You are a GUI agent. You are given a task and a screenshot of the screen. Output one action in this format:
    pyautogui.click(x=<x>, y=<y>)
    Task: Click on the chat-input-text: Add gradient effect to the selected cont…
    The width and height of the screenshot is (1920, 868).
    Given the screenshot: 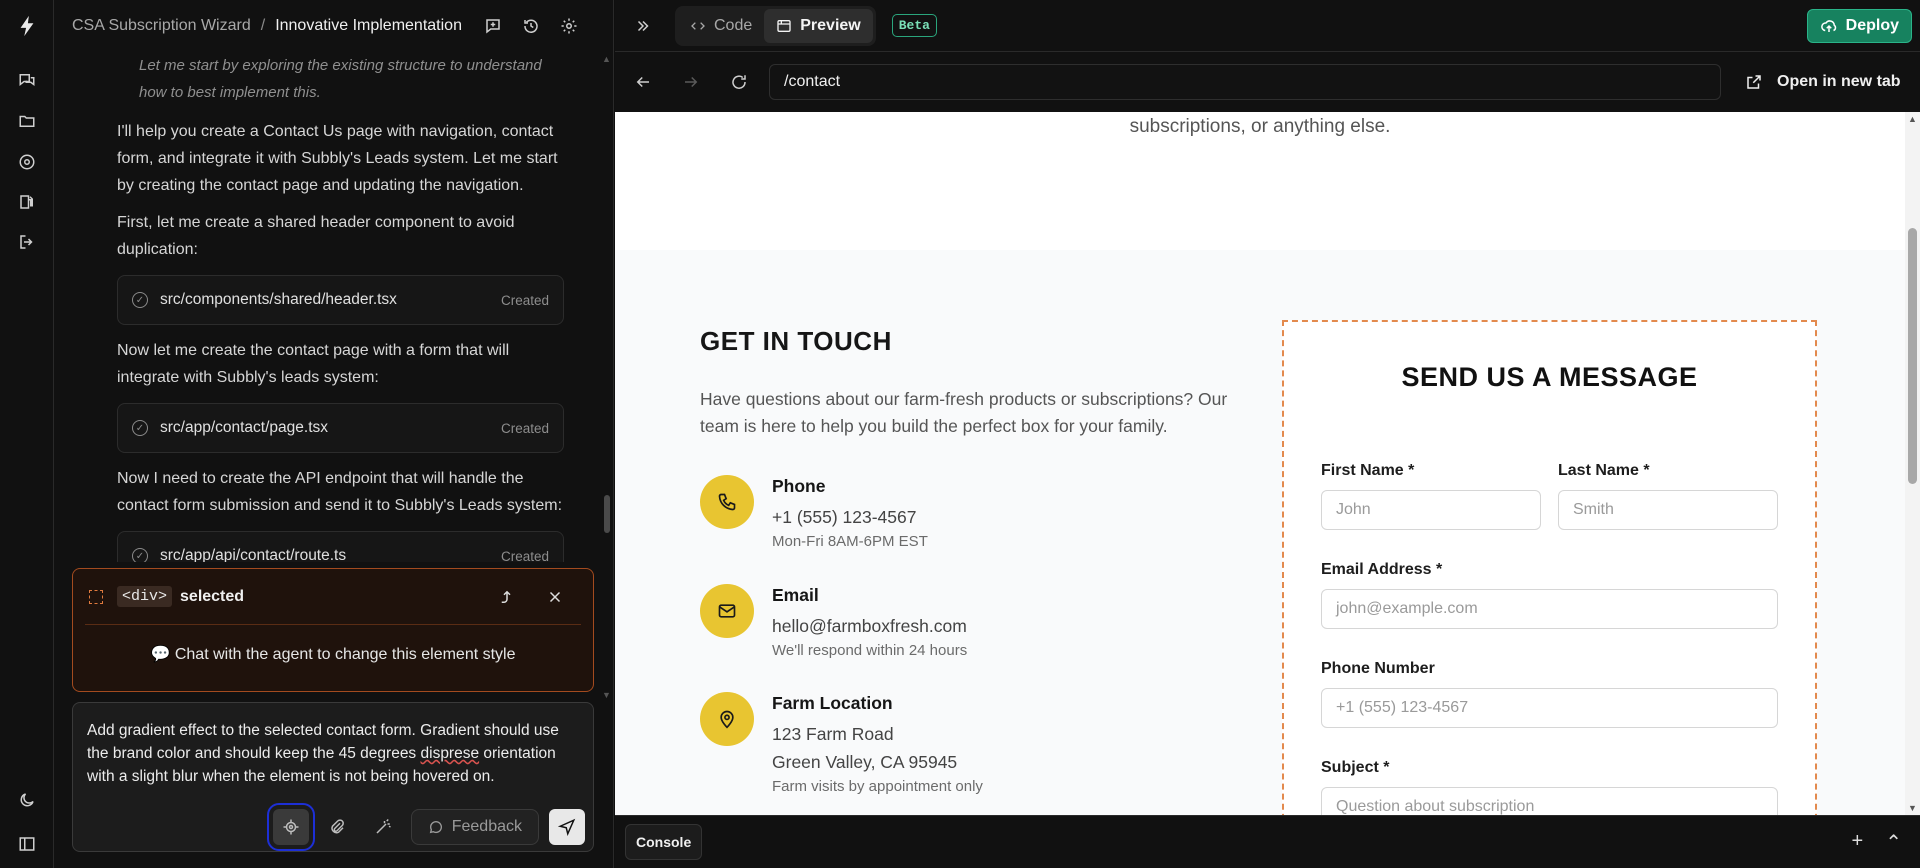 What is the action you would take?
    pyautogui.click(x=333, y=753)
    